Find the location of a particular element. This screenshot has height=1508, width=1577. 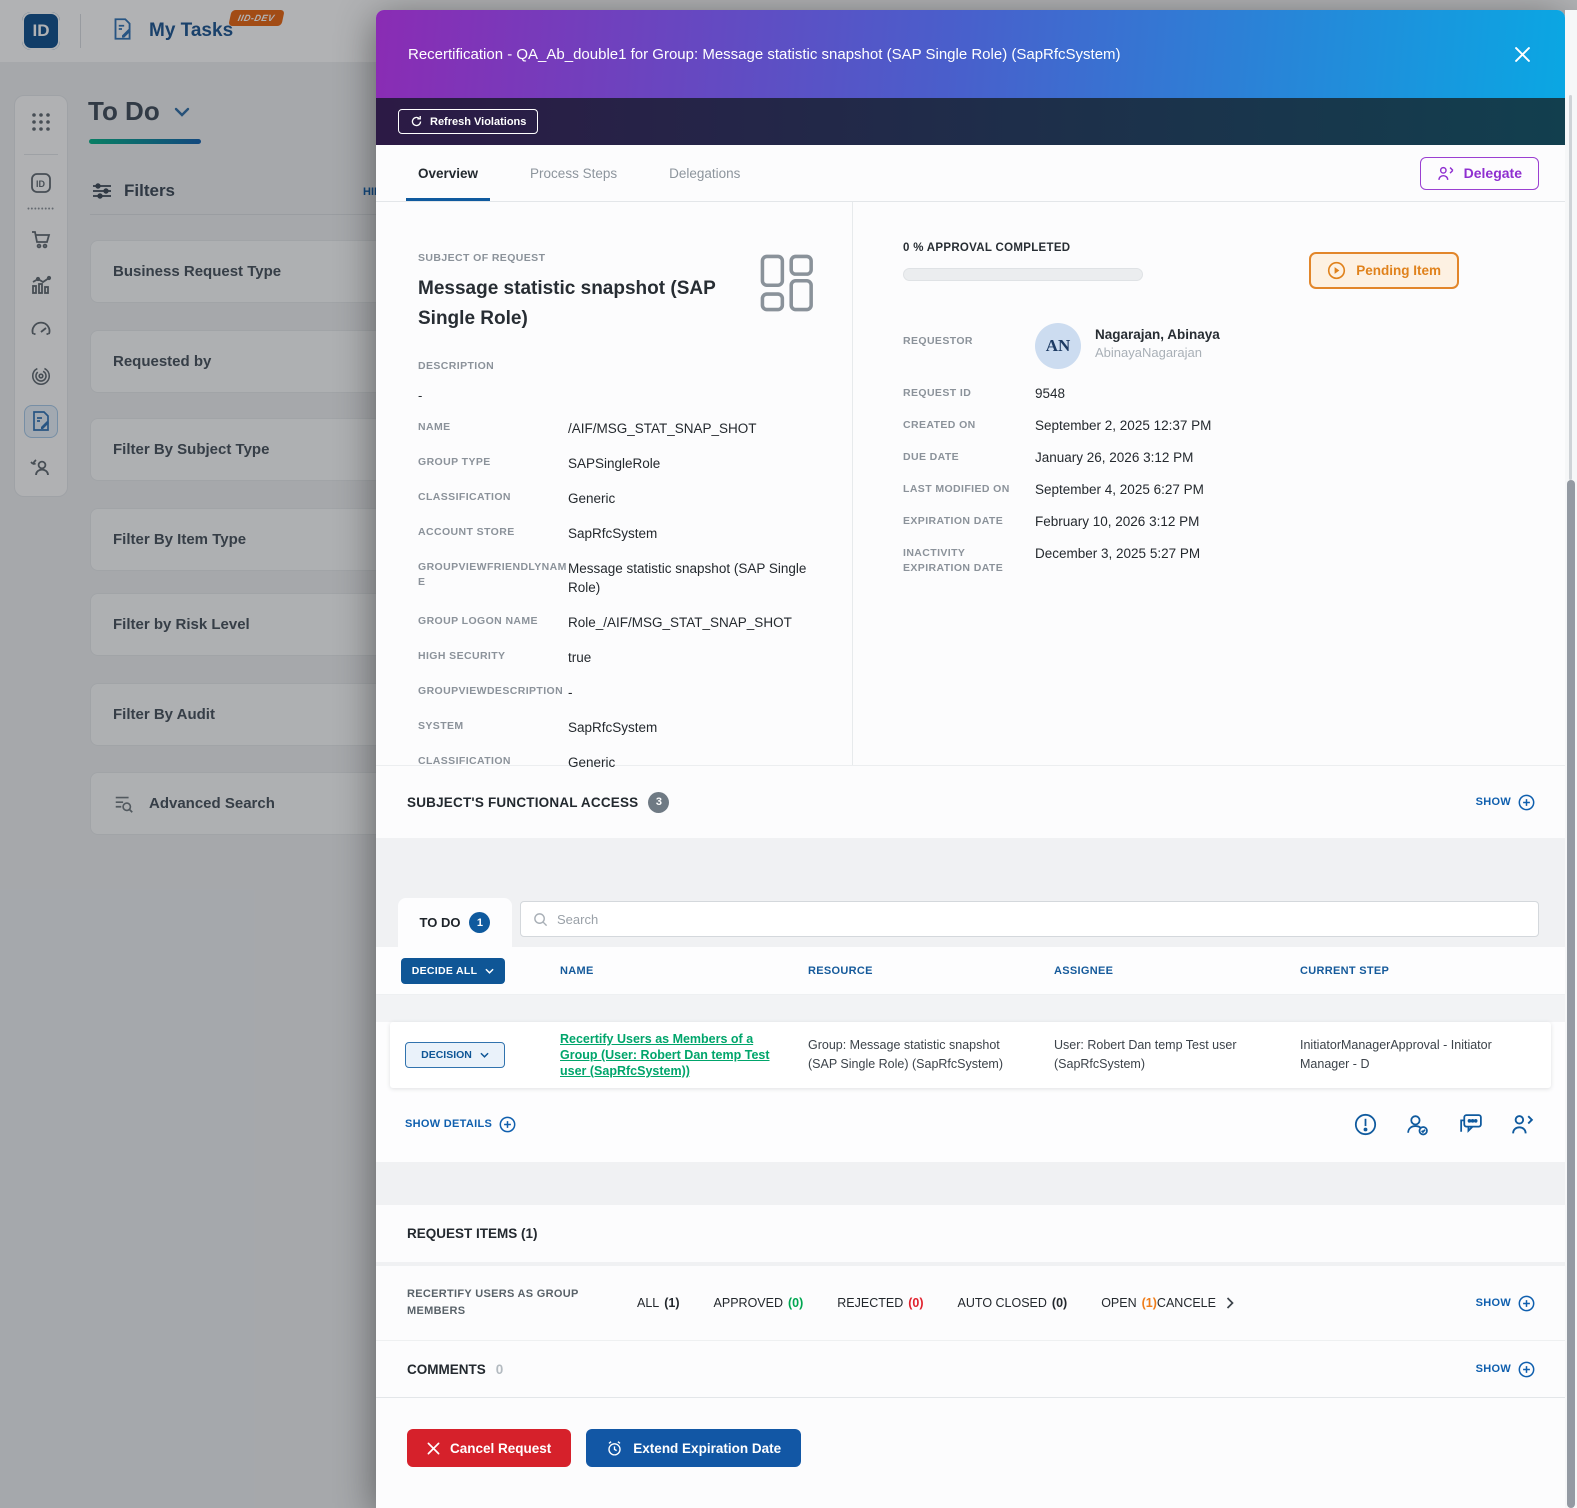

alarm-clock-icon is located at coordinates (615, 1448).